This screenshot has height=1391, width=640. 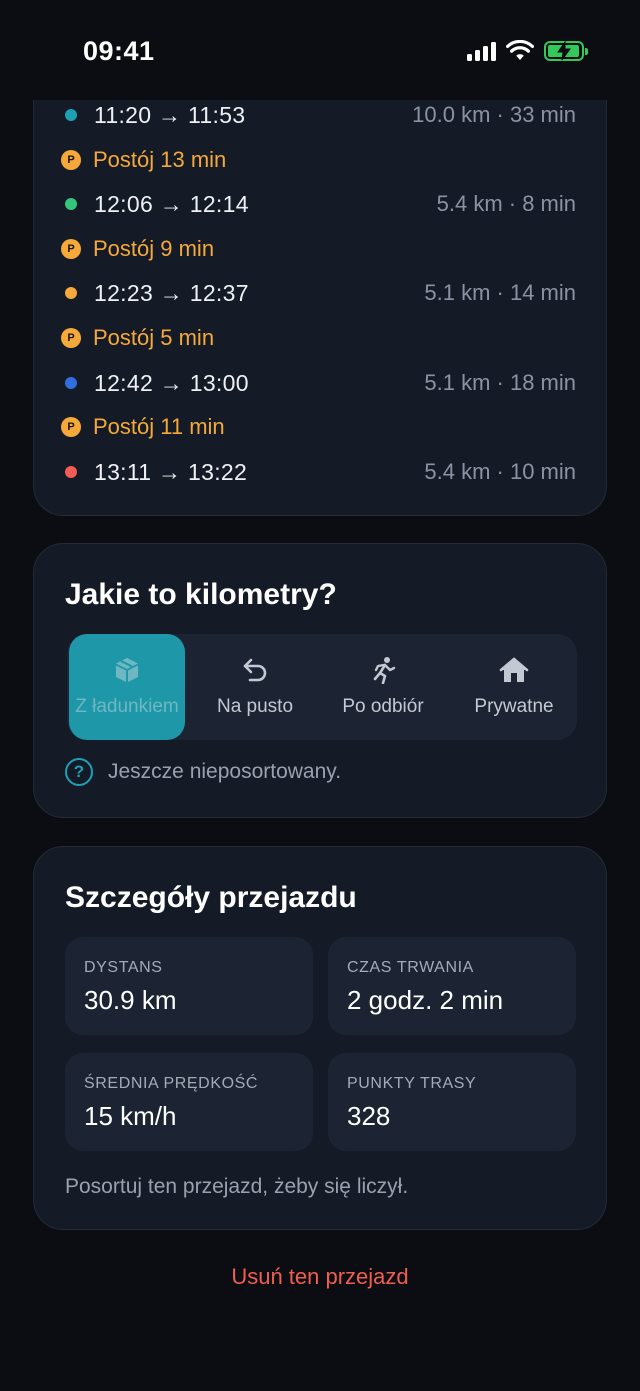 What do you see at coordinates (171, 471) in the screenshot?
I see `segment-time-range: 13:11 → 13:22` at bounding box center [171, 471].